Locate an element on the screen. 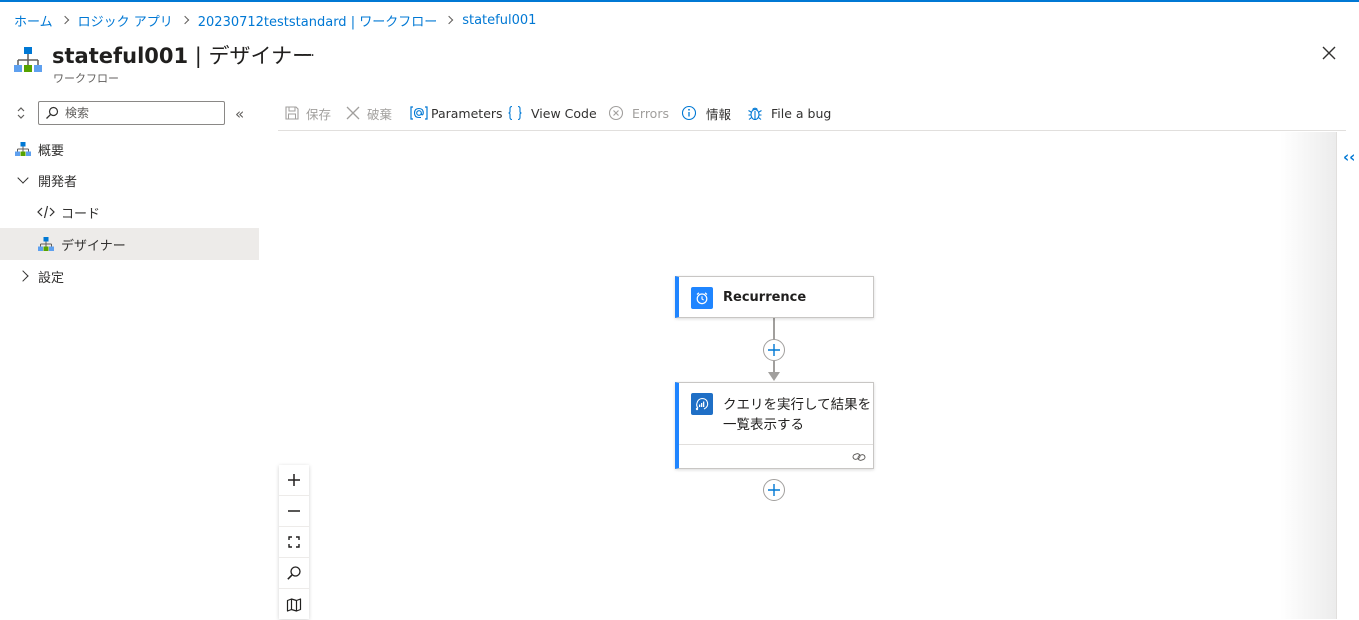 This screenshot has height=620, width=1359. file-bug-label: File a bug is located at coordinates (801, 113).